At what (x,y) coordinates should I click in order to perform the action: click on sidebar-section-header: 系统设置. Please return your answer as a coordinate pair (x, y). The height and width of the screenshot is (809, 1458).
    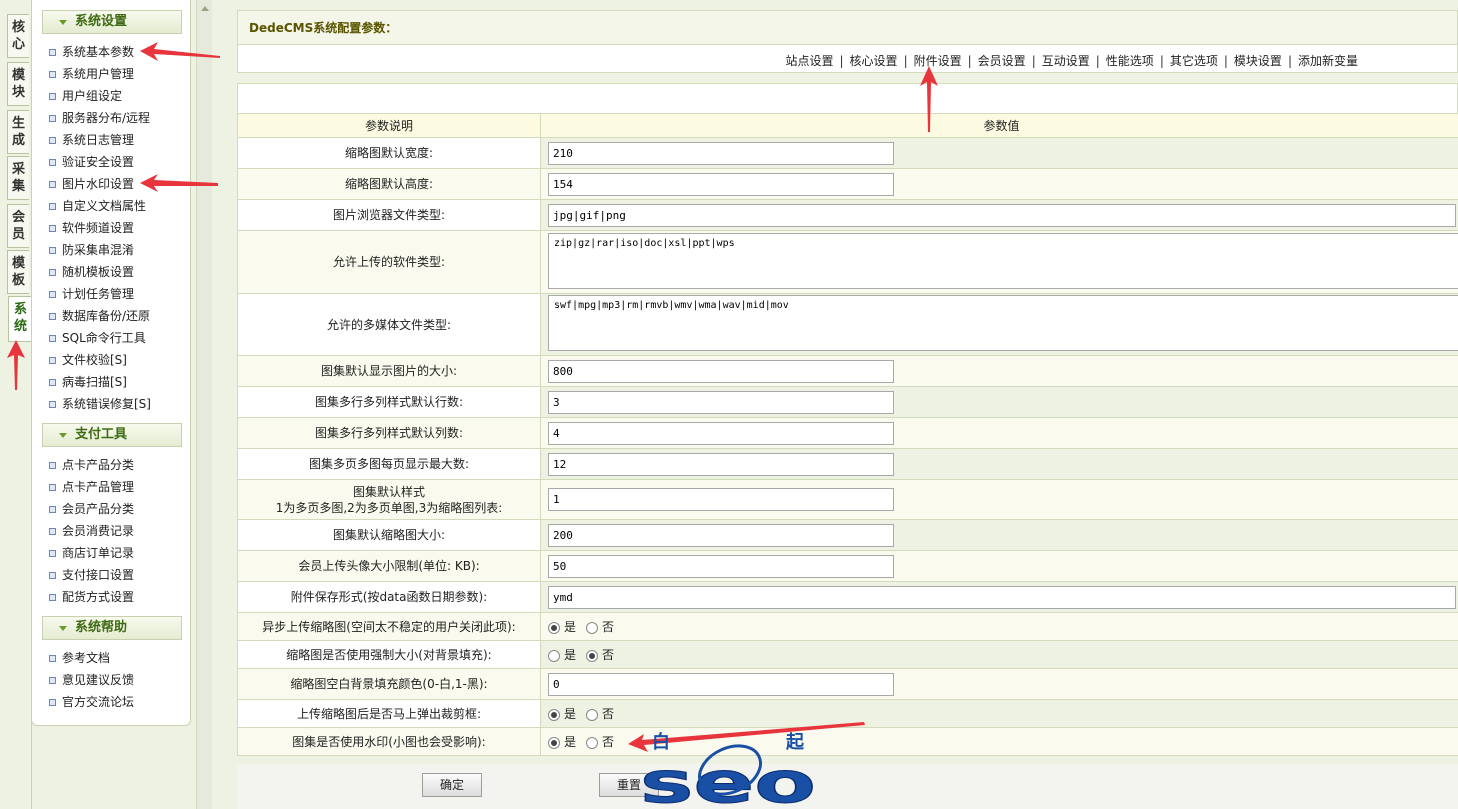
    Looking at the image, I should click on (112, 22).